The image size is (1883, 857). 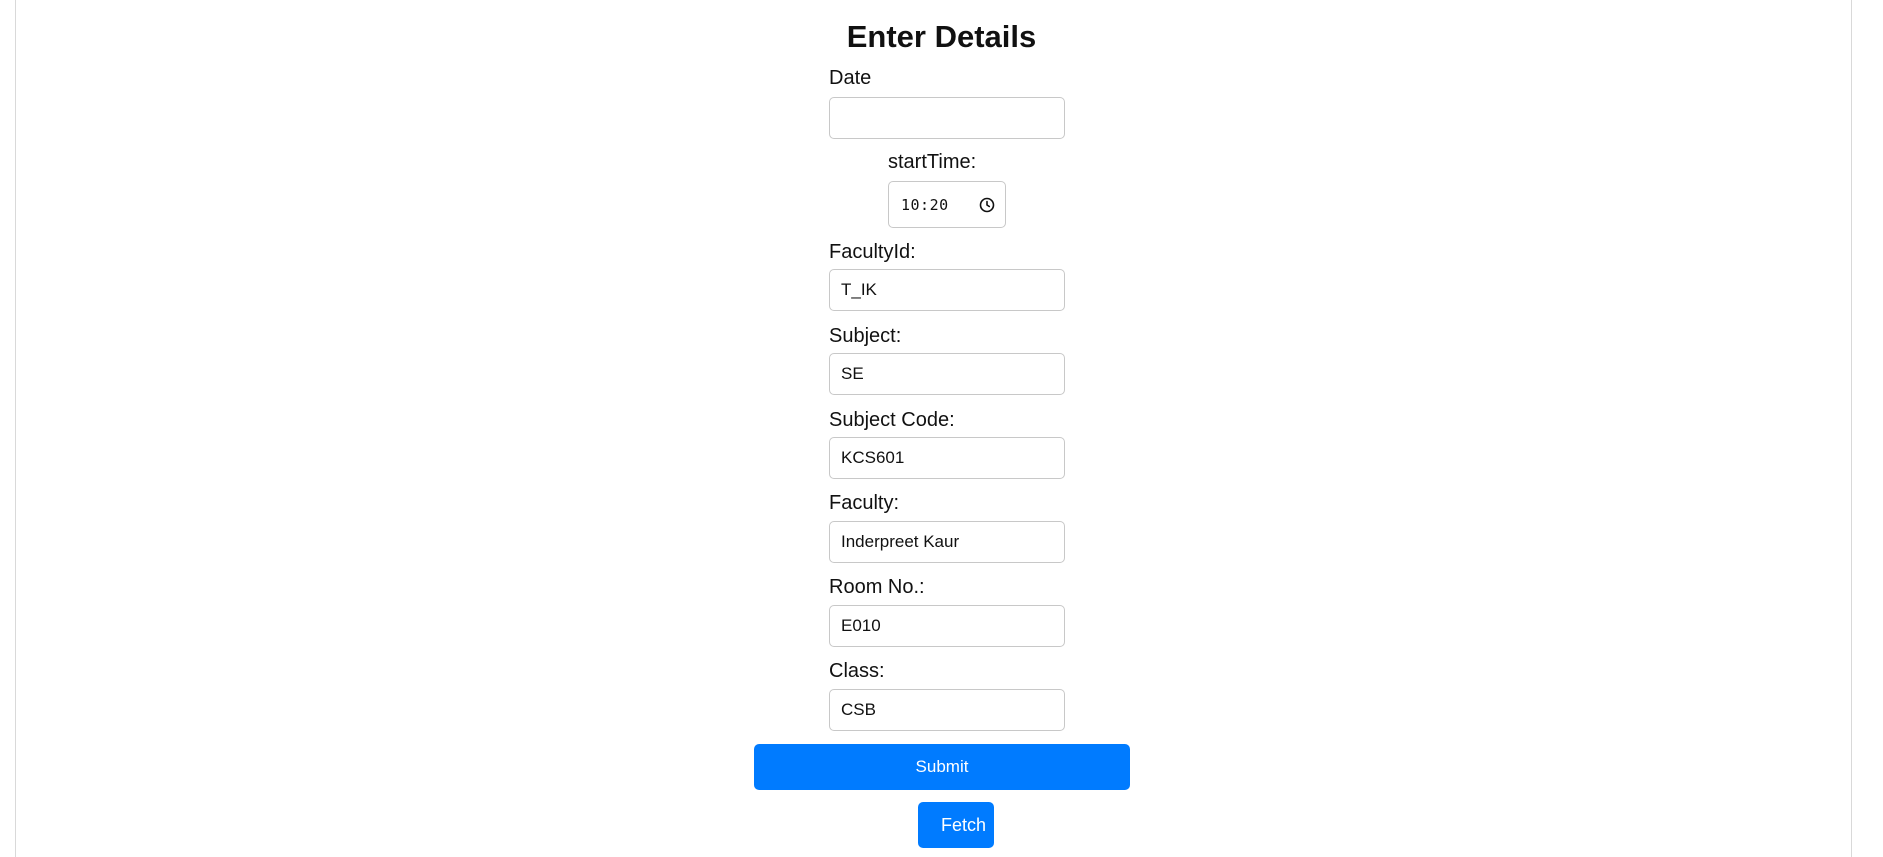 What do you see at coordinates (941, 36) in the screenshot?
I see `page-title: Enter Details` at bounding box center [941, 36].